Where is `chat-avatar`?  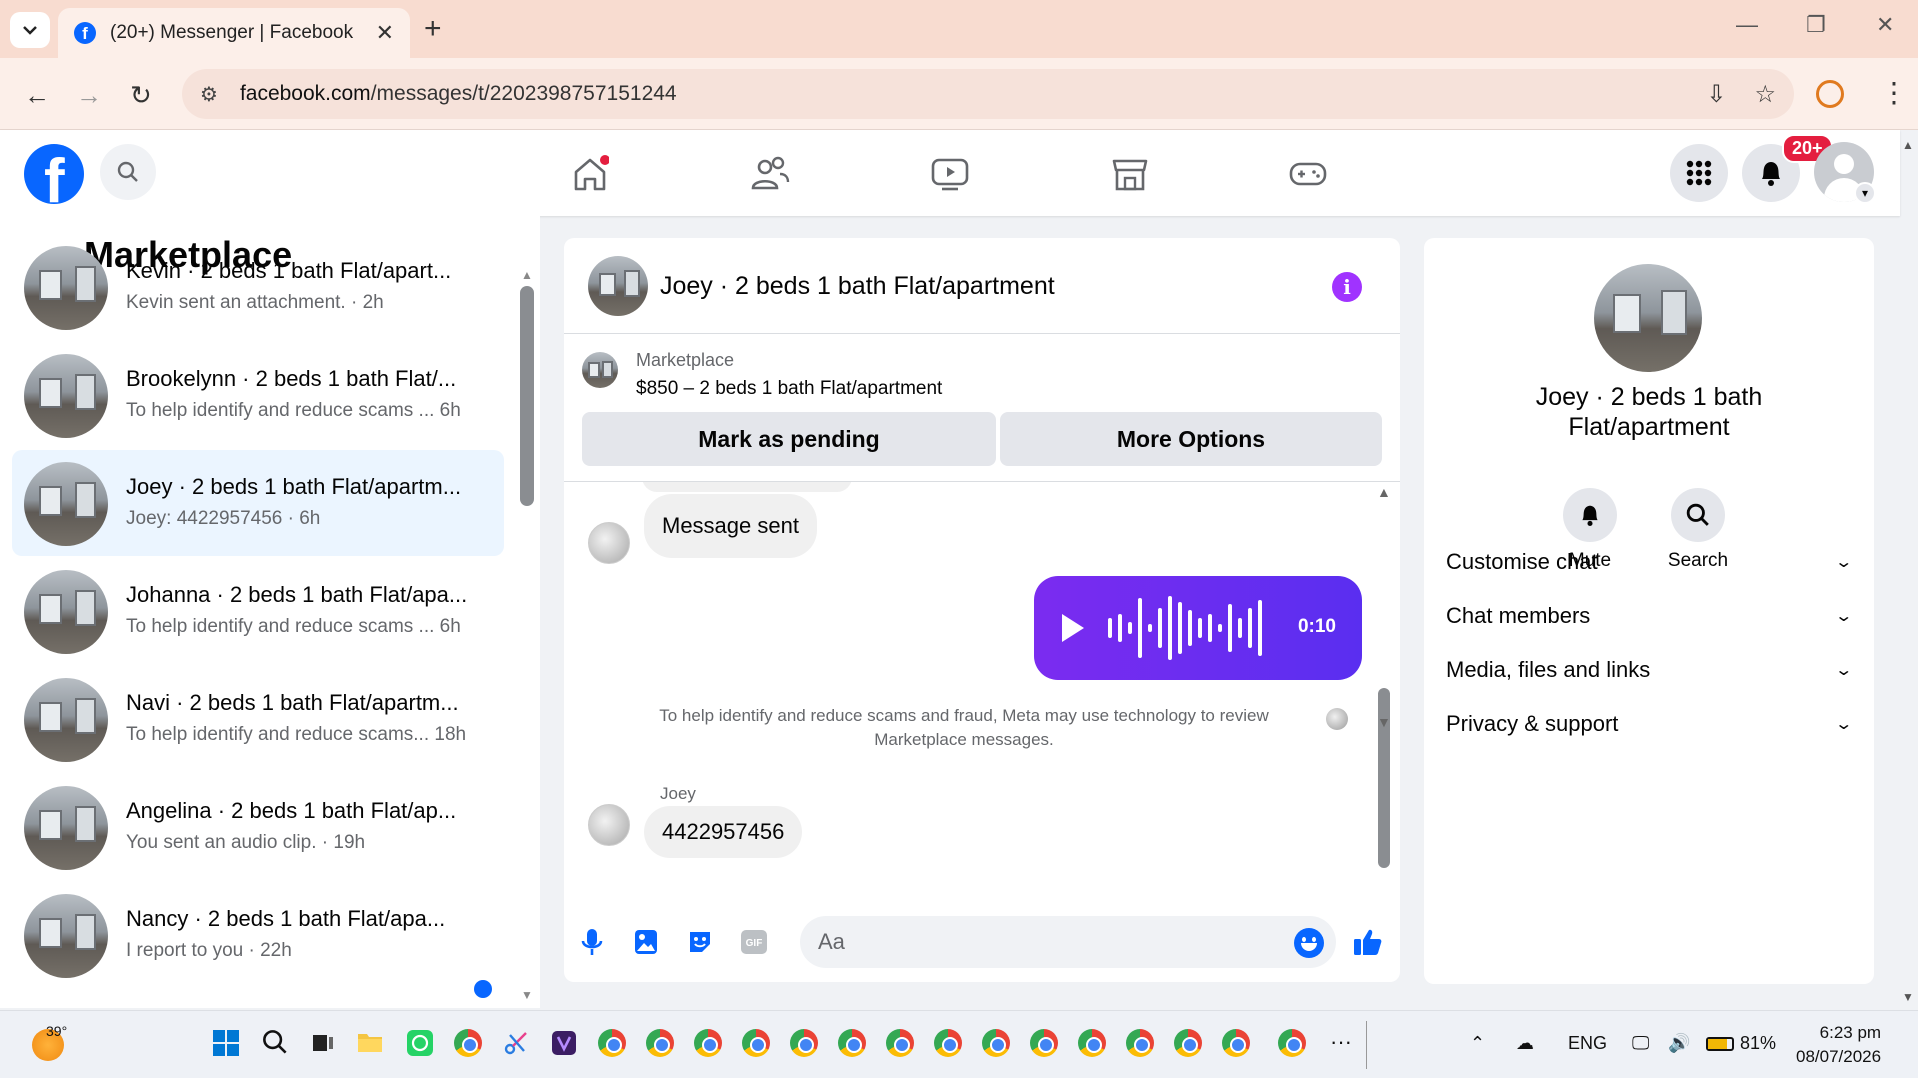 chat-avatar is located at coordinates (618, 286).